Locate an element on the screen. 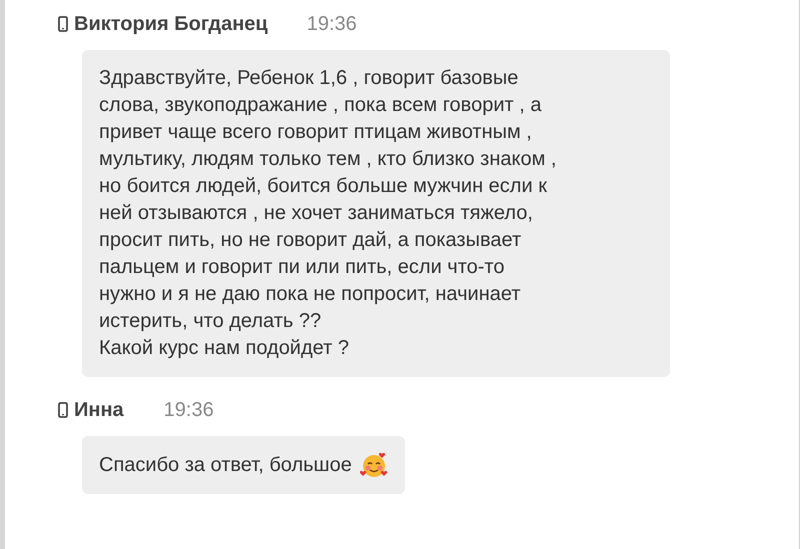 The image size is (800, 549). sender-name: Виктория Богданец is located at coordinates (171, 24).